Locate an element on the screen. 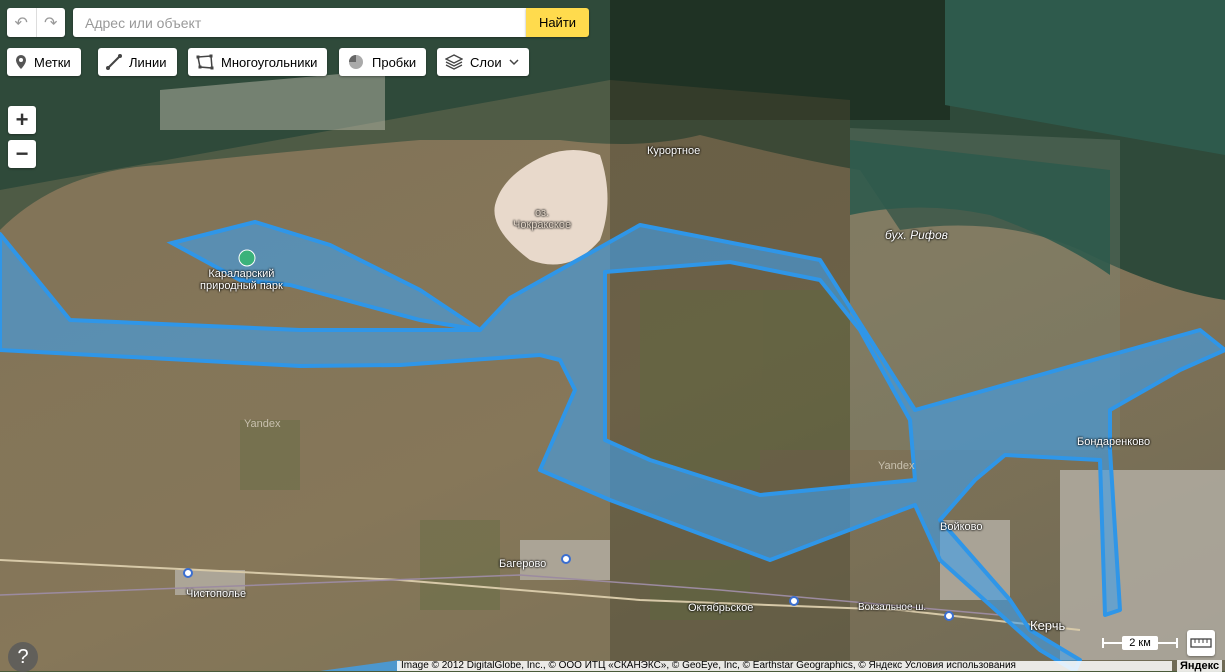  search-box is located at coordinates (299, 22).